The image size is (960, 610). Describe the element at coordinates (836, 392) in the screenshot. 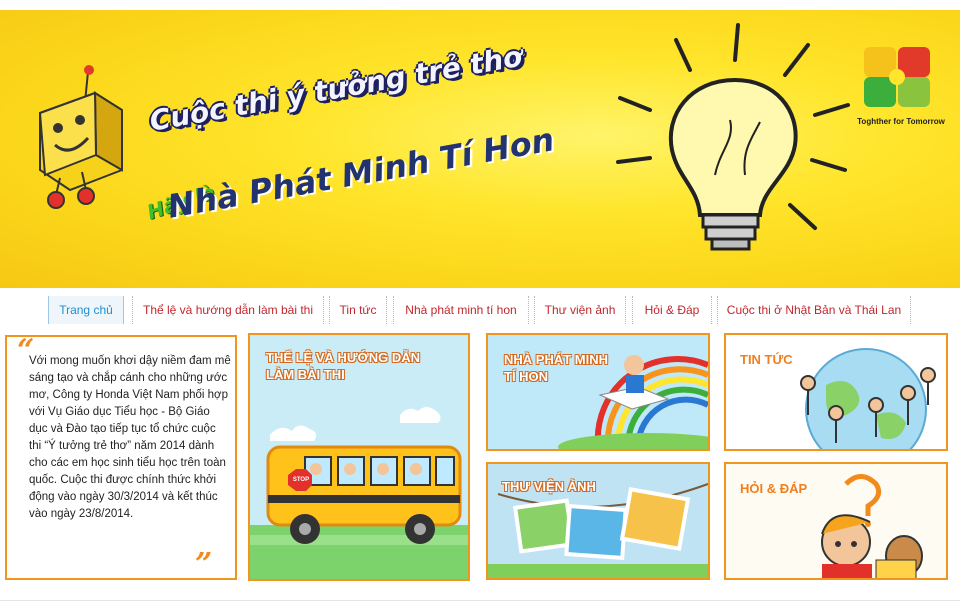

I see `card-news: TIN TỨC` at that location.